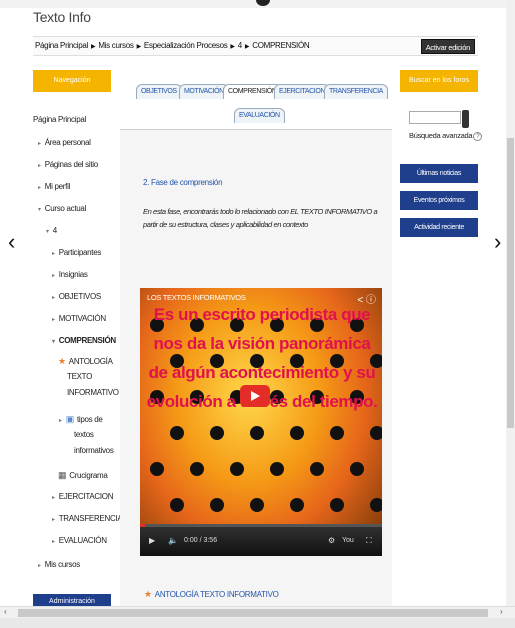  Describe the element at coordinates (465, 119) in the screenshot. I see `search-go-button` at that location.